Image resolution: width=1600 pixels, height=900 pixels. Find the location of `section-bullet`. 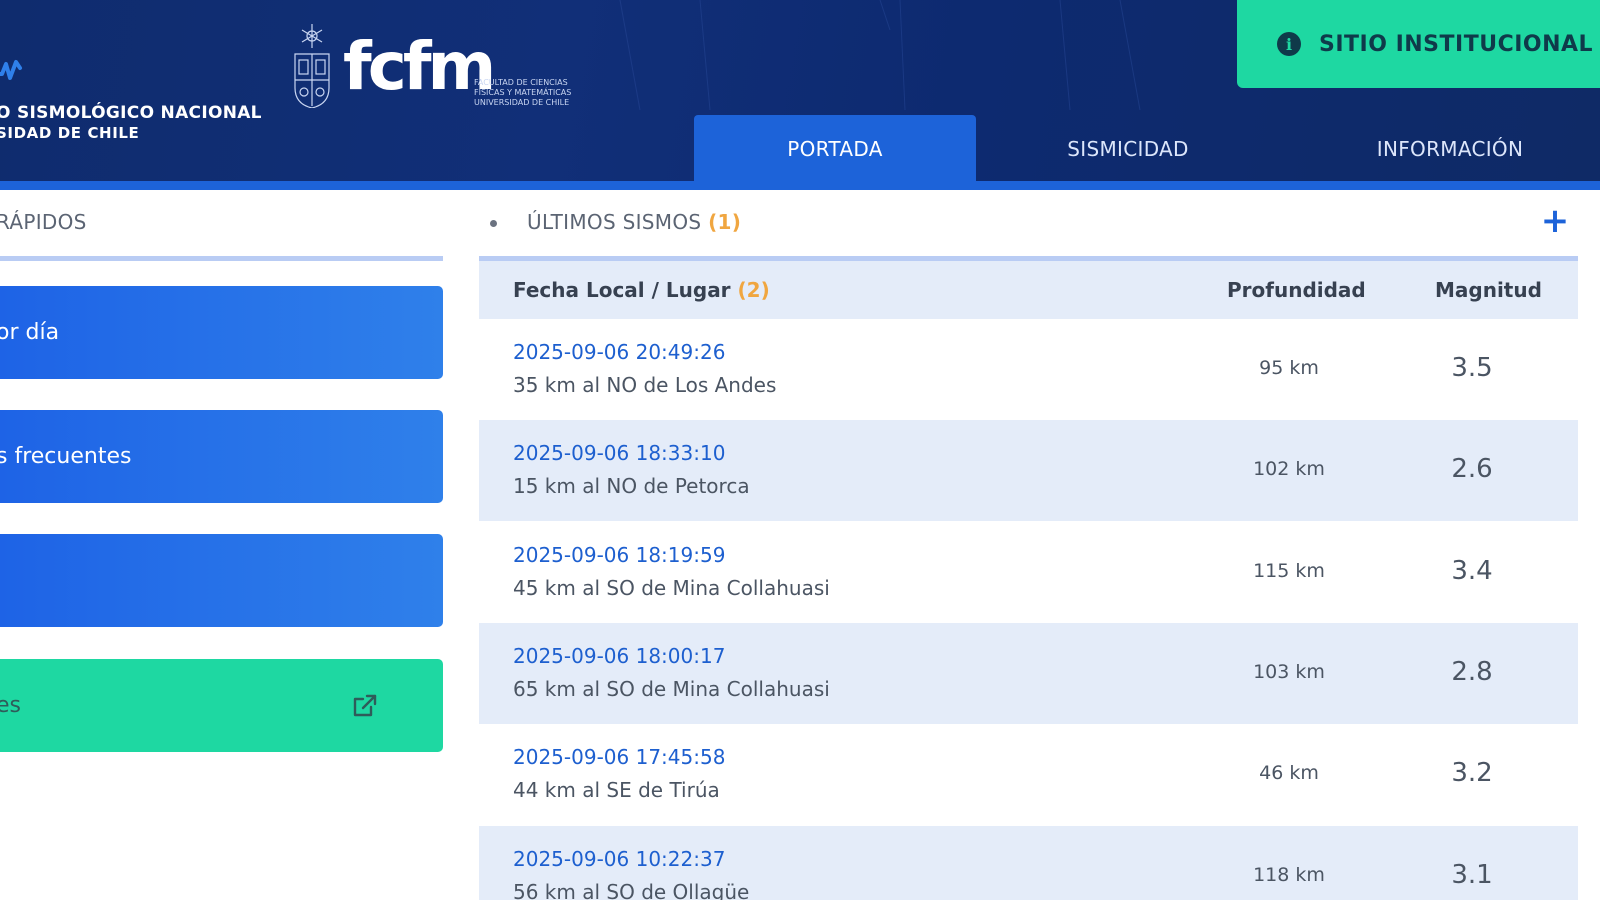

section-bullet is located at coordinates (493, 223).